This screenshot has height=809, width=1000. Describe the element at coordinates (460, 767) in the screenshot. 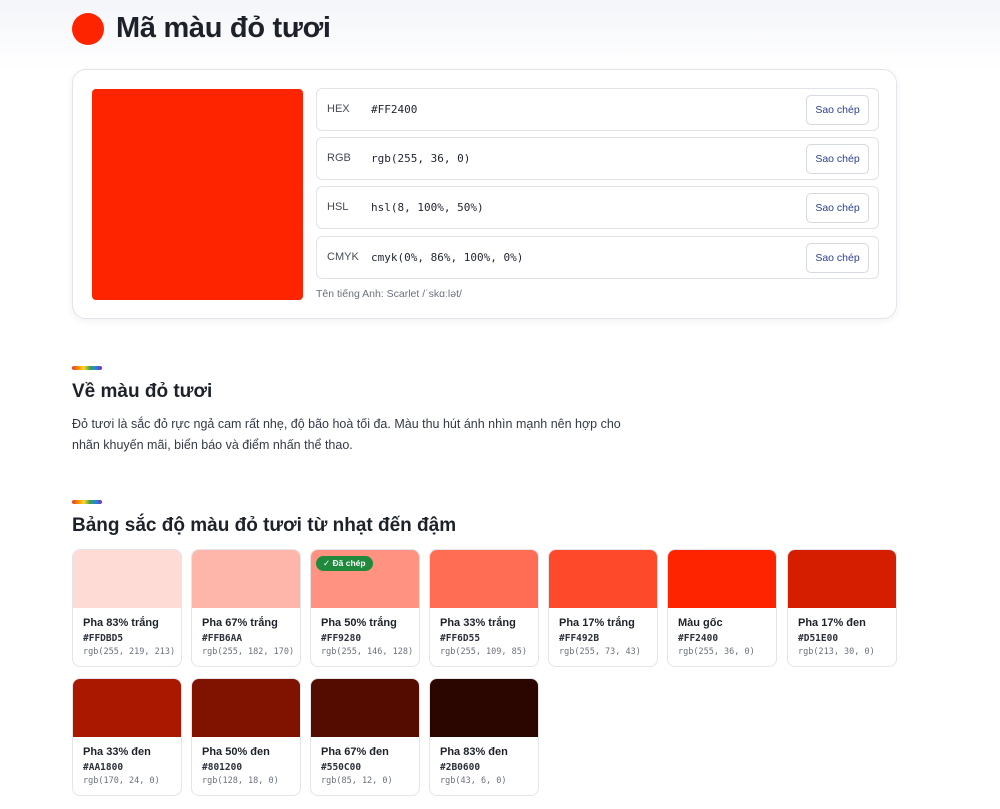

I see `shade-hex: #2B0600` at that location.